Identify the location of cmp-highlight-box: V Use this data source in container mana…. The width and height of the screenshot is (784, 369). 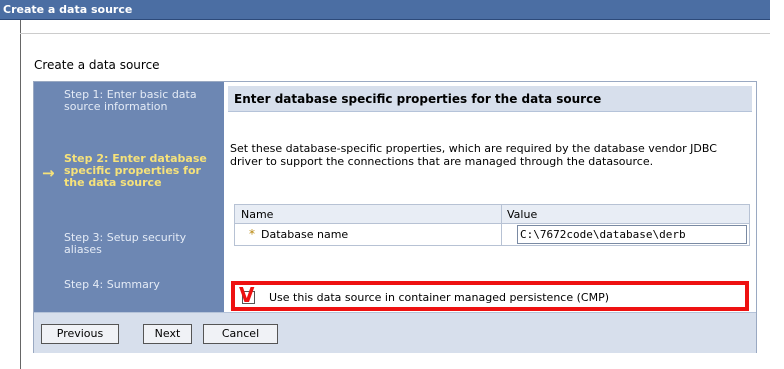
(490, 296).